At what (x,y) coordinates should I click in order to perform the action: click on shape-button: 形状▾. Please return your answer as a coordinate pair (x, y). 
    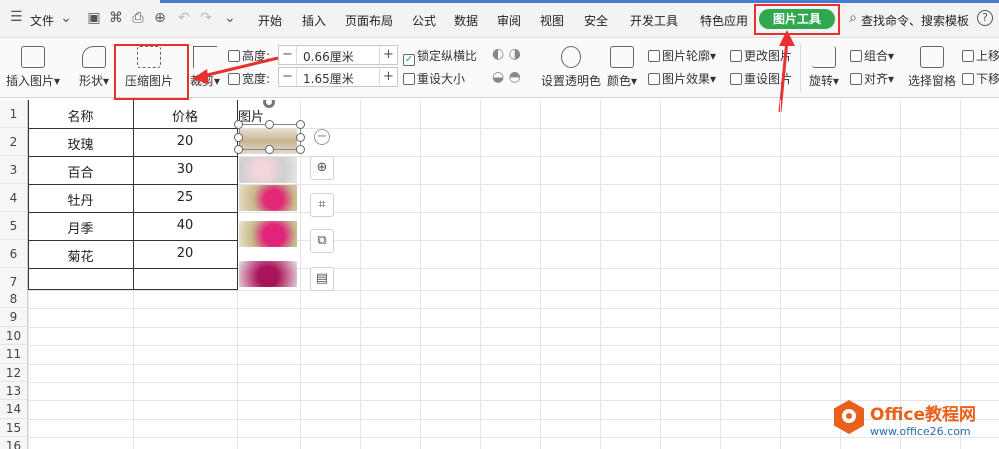
    Looking at the image, I should click on (94, 67).